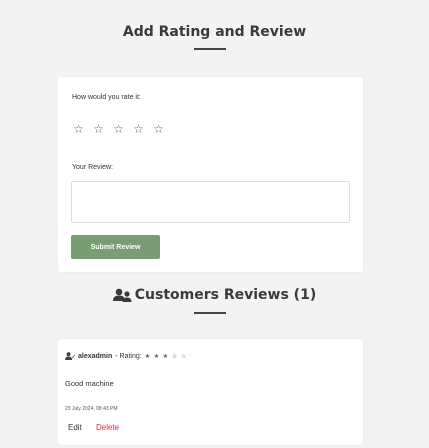 Image resolution: width=429 pixels, height=448 pixels. Describe the element at coordinates (166, 356) in the screenshot. I see `review-rating-stars: ★ ★ ★ ☆ ☆` at that location.